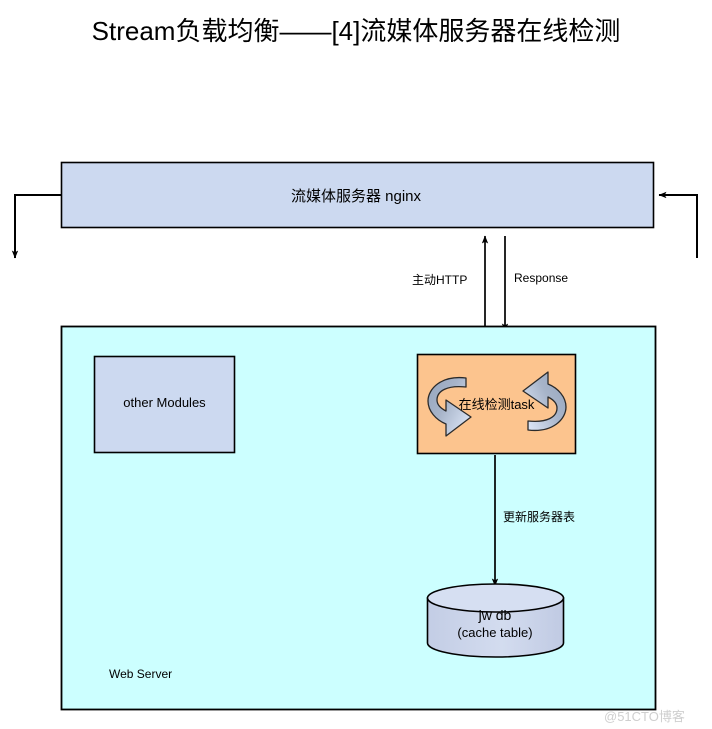 The height and width of the screenshot is (729, 712). What do you see at coordinates (141, 674) in the screenshot?
I see `node-web-server-label: Web Server` at bounding box center [141, 674].